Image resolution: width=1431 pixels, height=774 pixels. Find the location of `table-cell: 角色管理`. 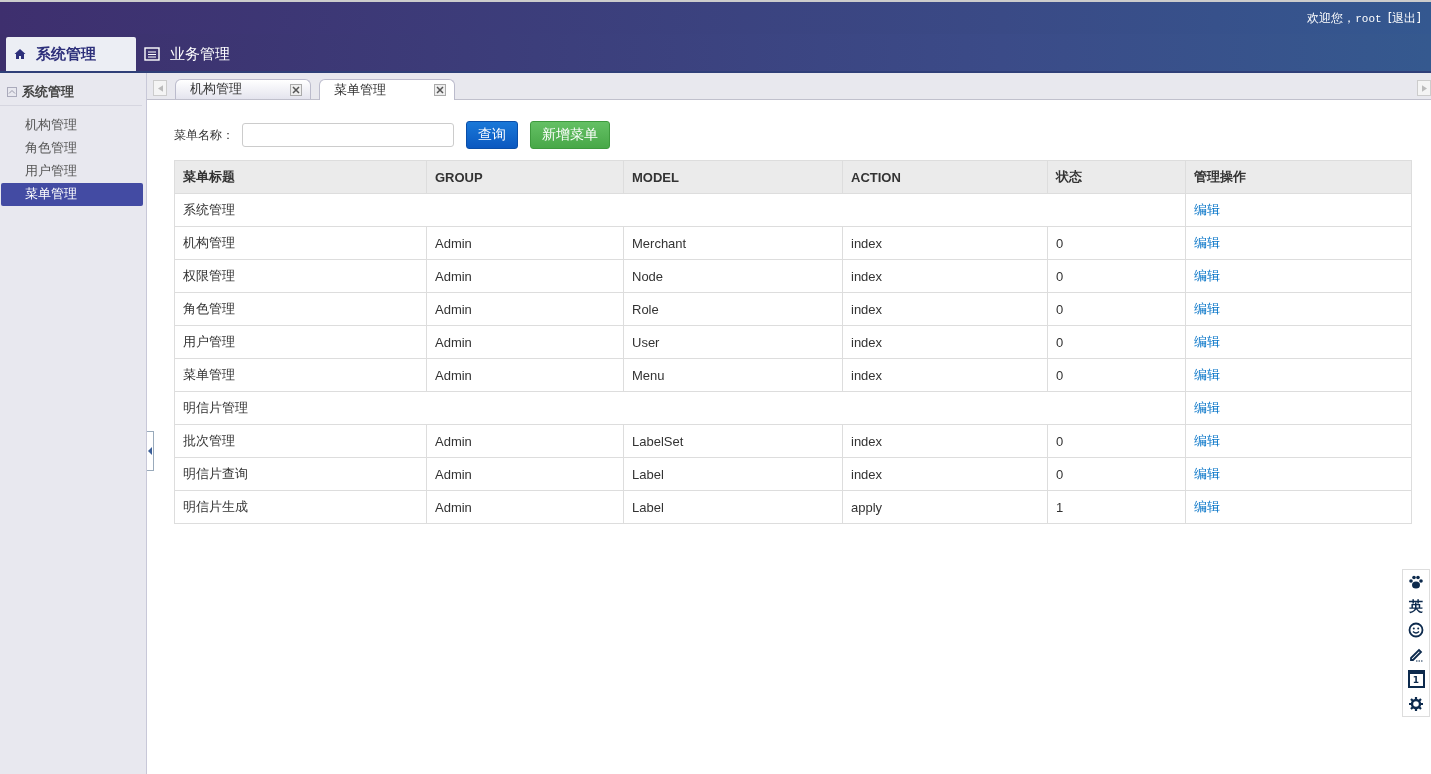

table-cell: 角色管理 is located at coordinates (300, 309).